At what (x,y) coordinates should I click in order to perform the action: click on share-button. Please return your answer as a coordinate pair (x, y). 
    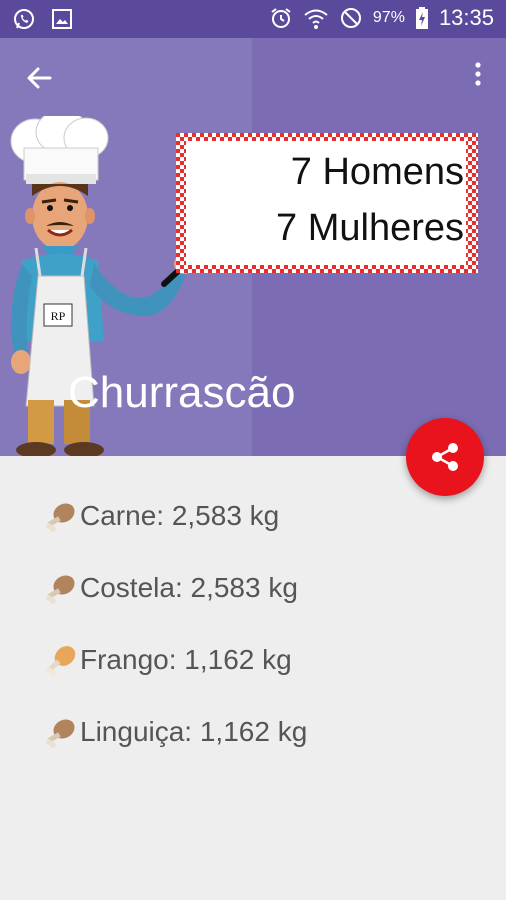
    Looking at the image, I should click on (445, 457).